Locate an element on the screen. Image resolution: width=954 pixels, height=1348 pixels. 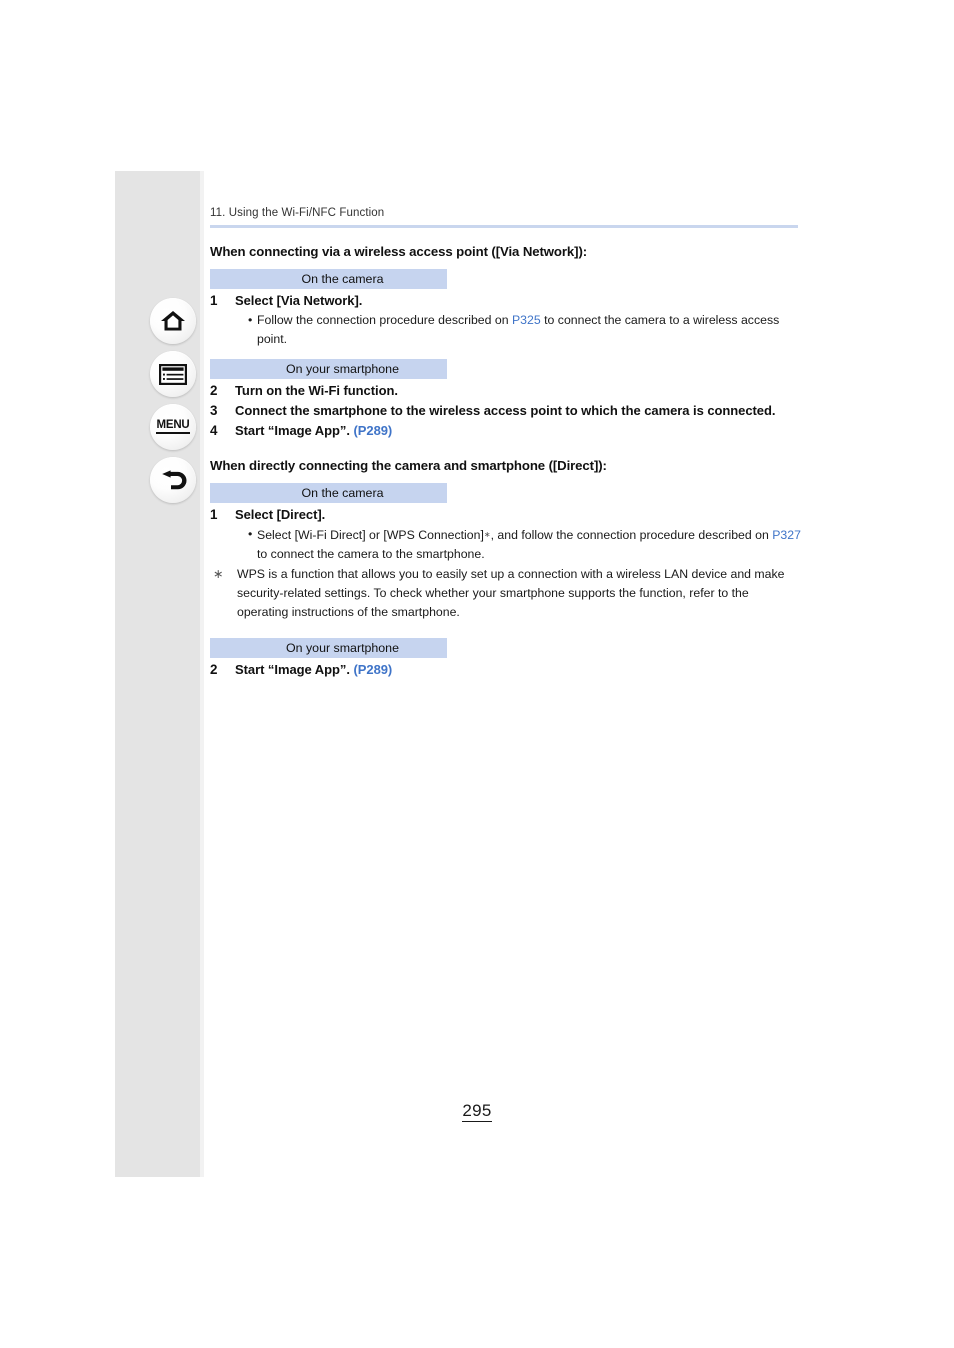
footnote-mark: ∗ is located at coordinates (218, 574).